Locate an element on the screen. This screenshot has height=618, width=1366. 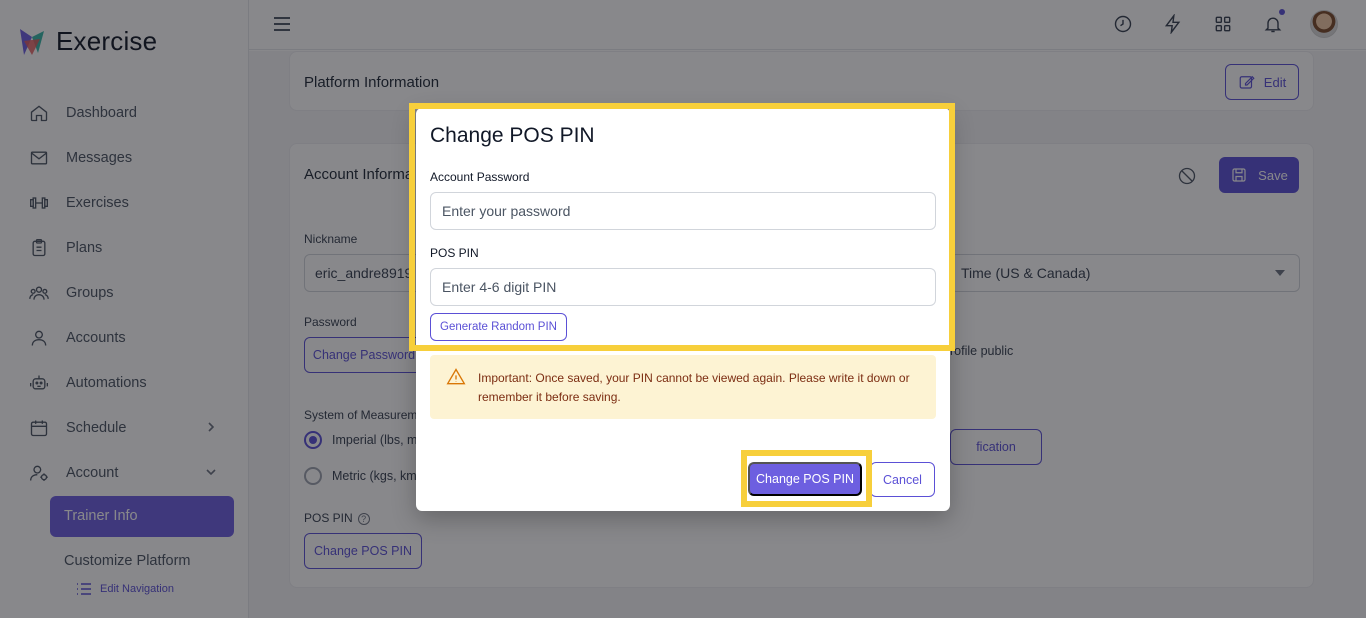
pos-pin-input is located at coordinates (683, 287).